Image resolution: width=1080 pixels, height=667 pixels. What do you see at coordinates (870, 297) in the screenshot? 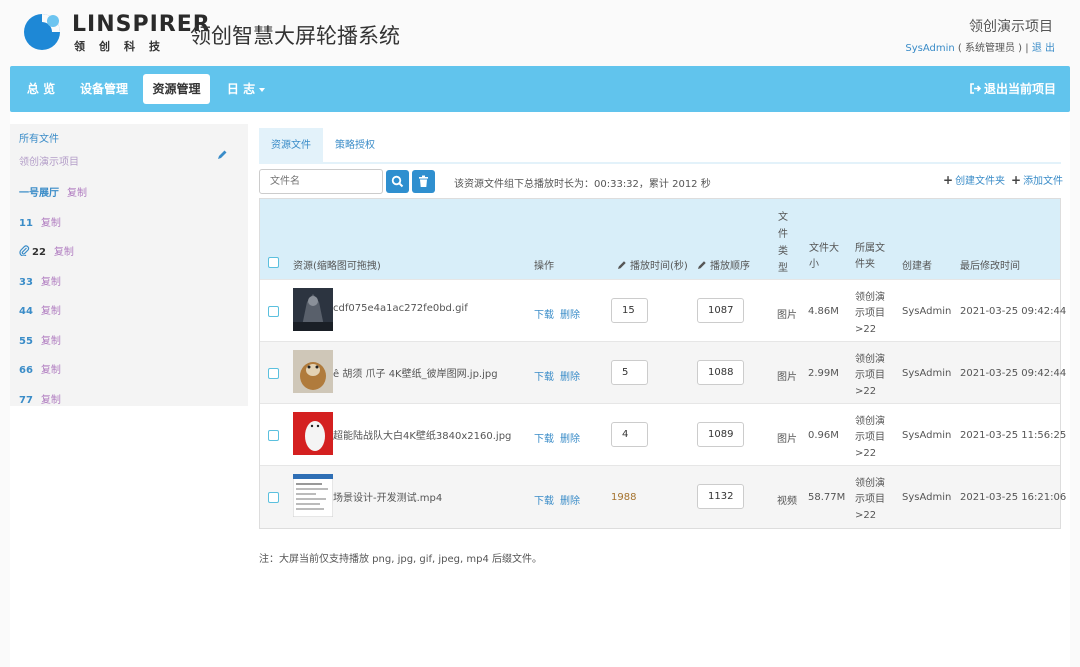
I see `folder-line: 领创演` at bounding box center [870, 297].